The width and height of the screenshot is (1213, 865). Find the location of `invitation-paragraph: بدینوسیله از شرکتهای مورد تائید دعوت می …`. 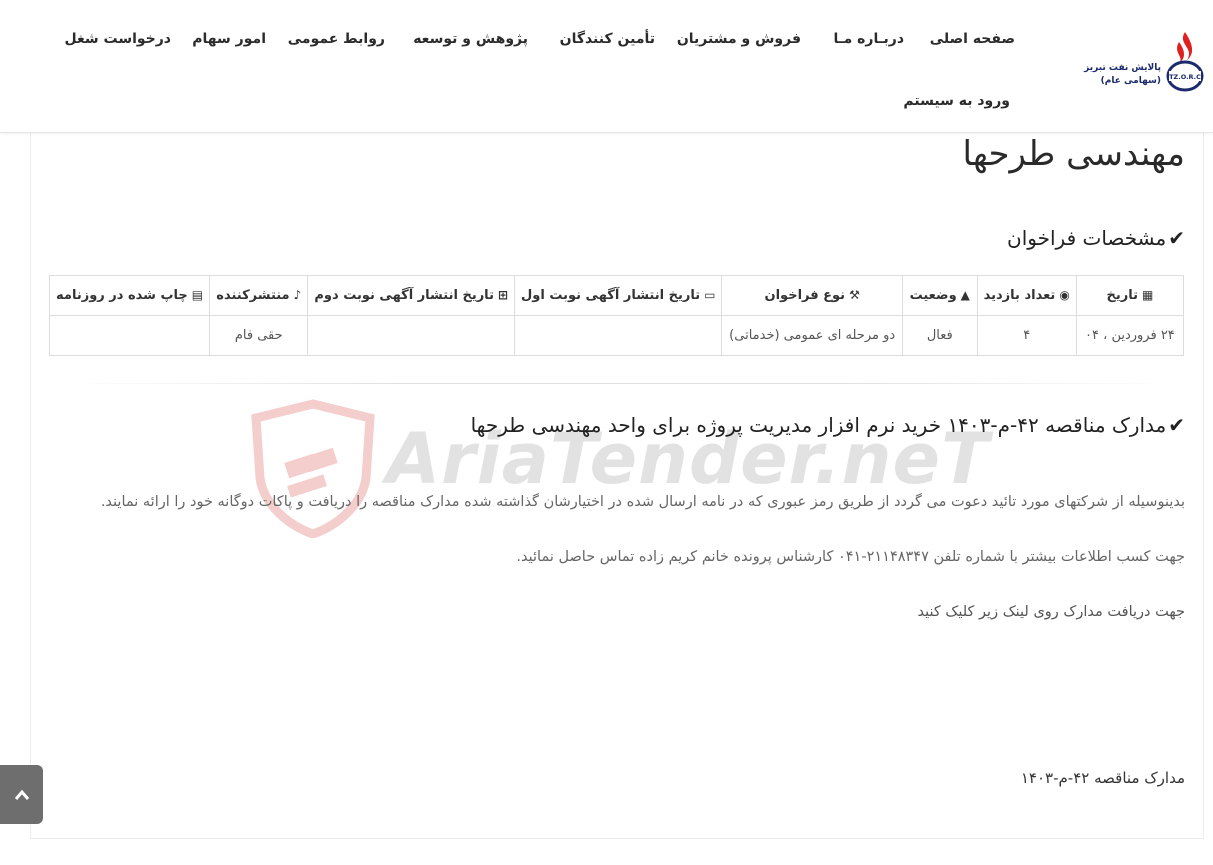

invitation-paragraph: بدینوسیله از شرکتهای مورد تائید دعوت می … is located at coordinates (642, 502).